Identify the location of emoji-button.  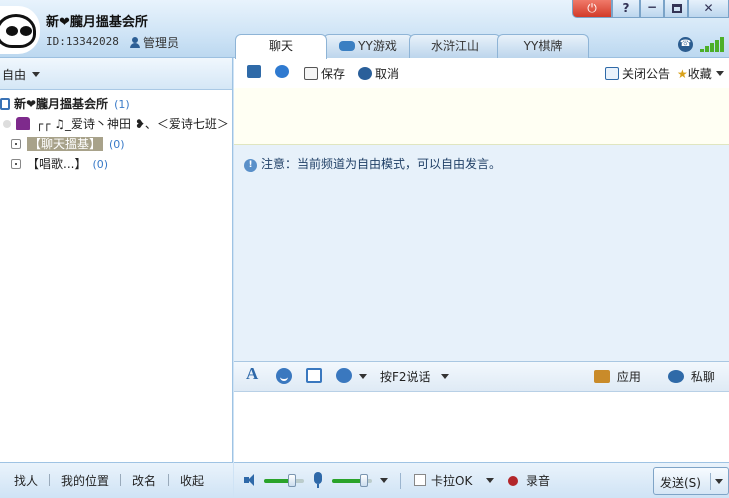
(284, 377).